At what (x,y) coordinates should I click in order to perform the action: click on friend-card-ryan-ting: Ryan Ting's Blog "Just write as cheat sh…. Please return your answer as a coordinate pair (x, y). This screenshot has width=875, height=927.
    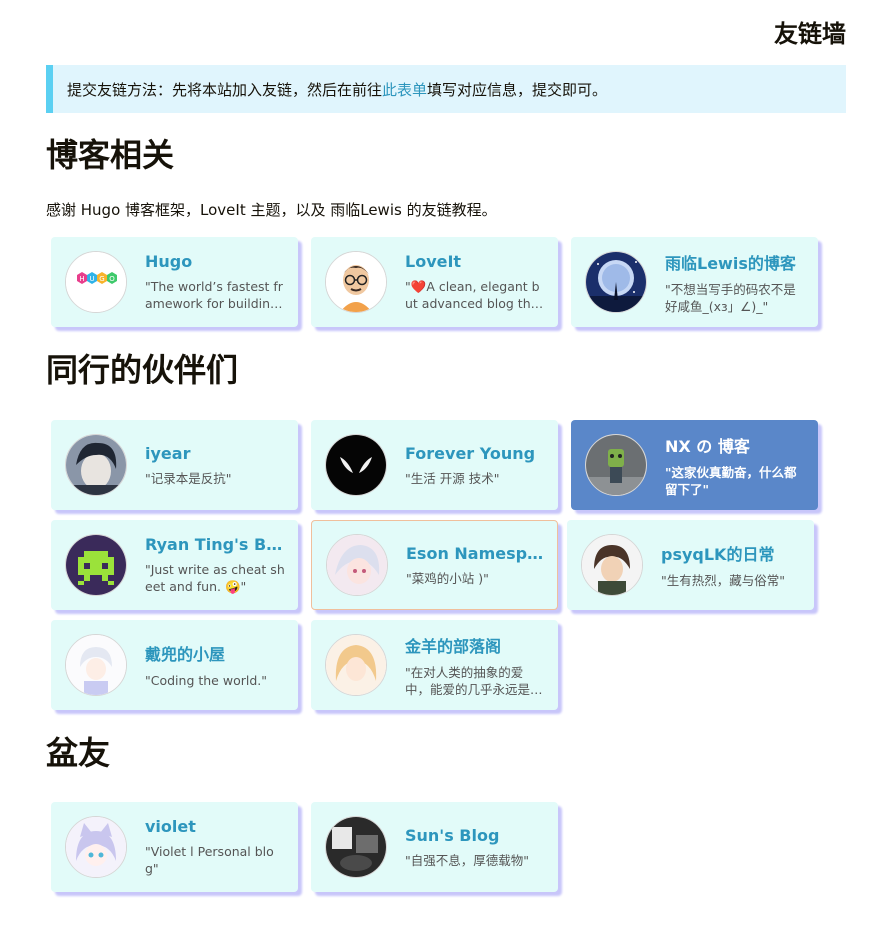
    Looking at the image, I should click on (174, 565).